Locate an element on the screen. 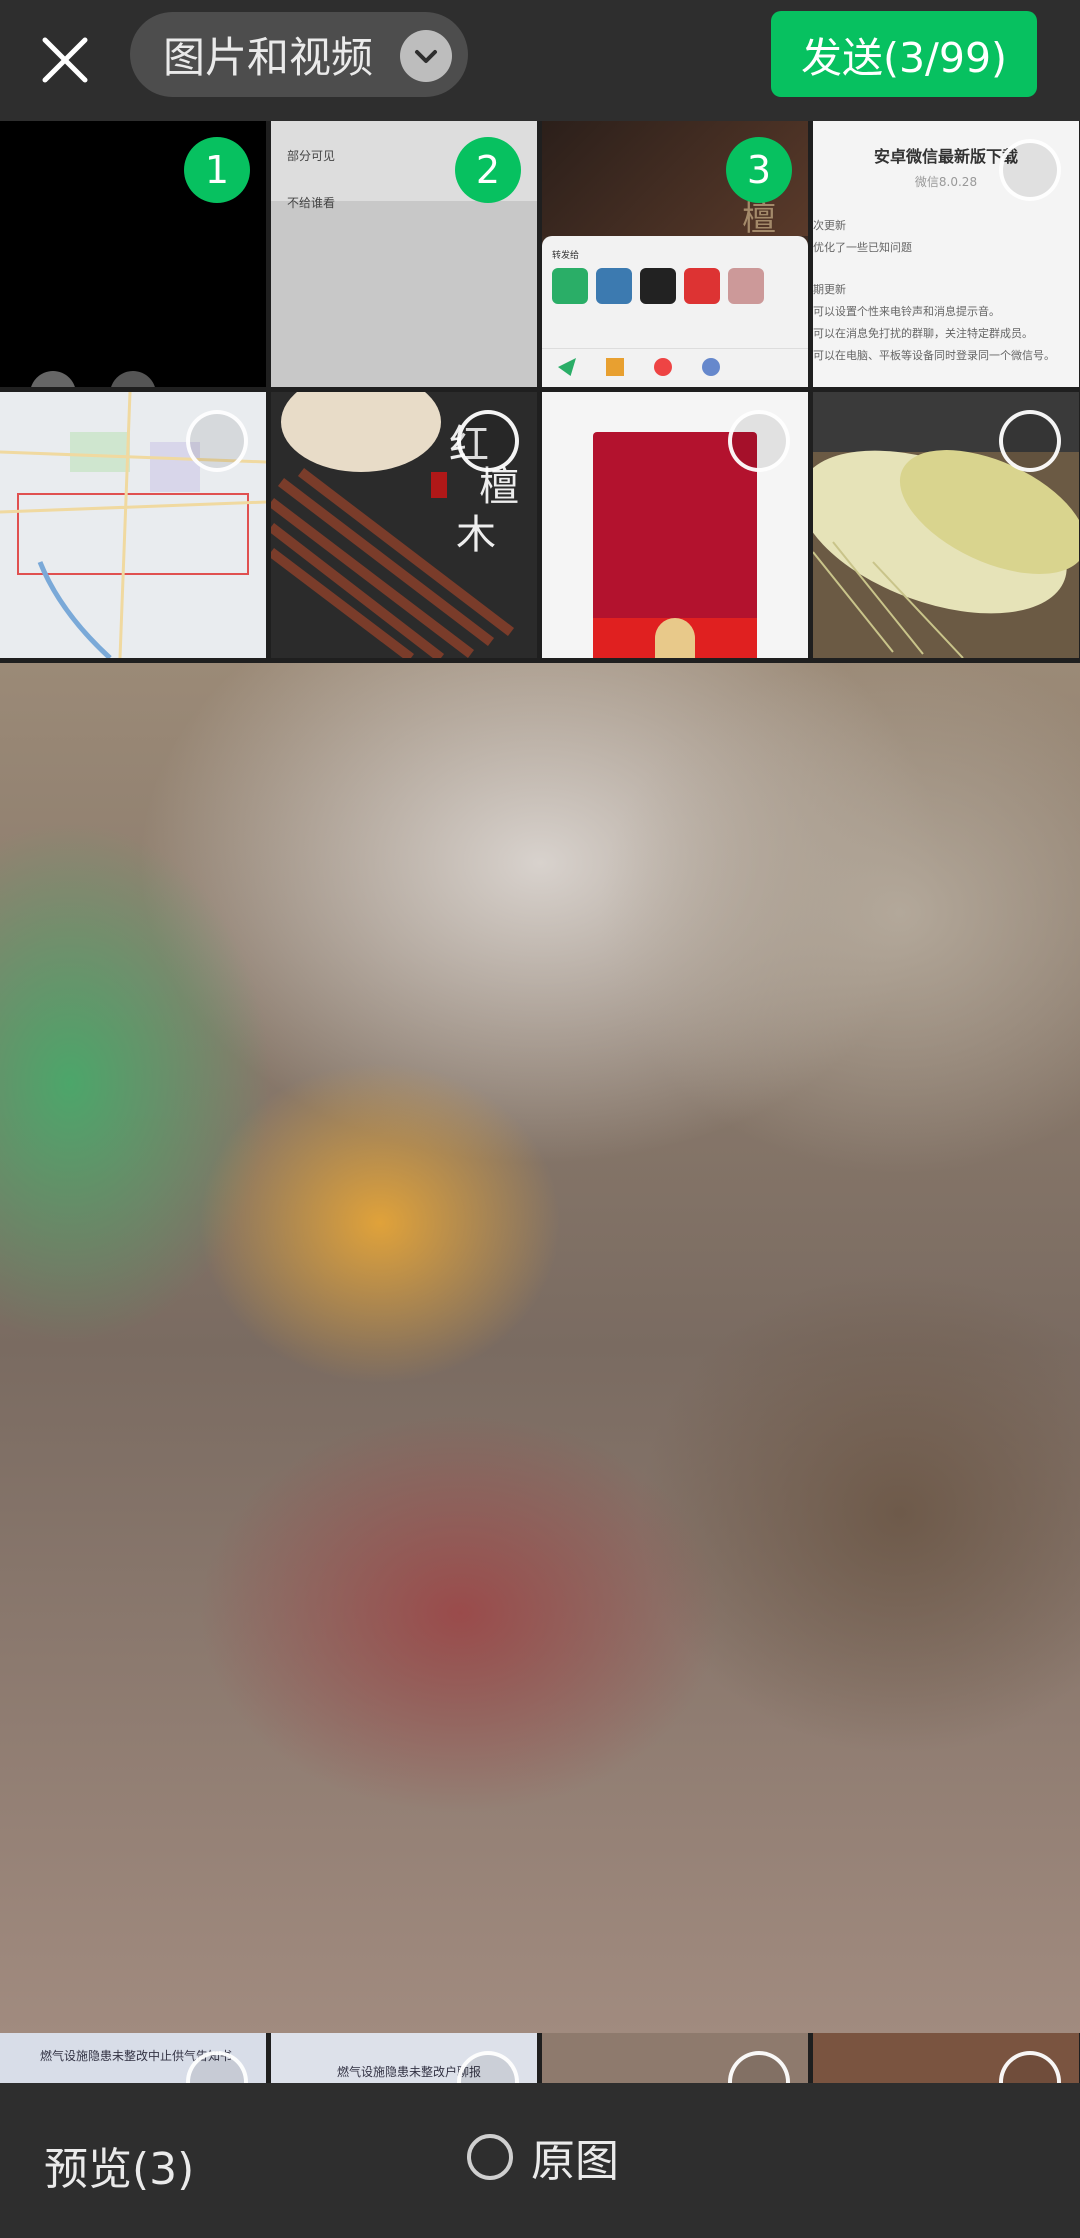 This screenshot has height=2238, width=1080. original-image-toggle: 原图 is located at coordinates (543, 2157).